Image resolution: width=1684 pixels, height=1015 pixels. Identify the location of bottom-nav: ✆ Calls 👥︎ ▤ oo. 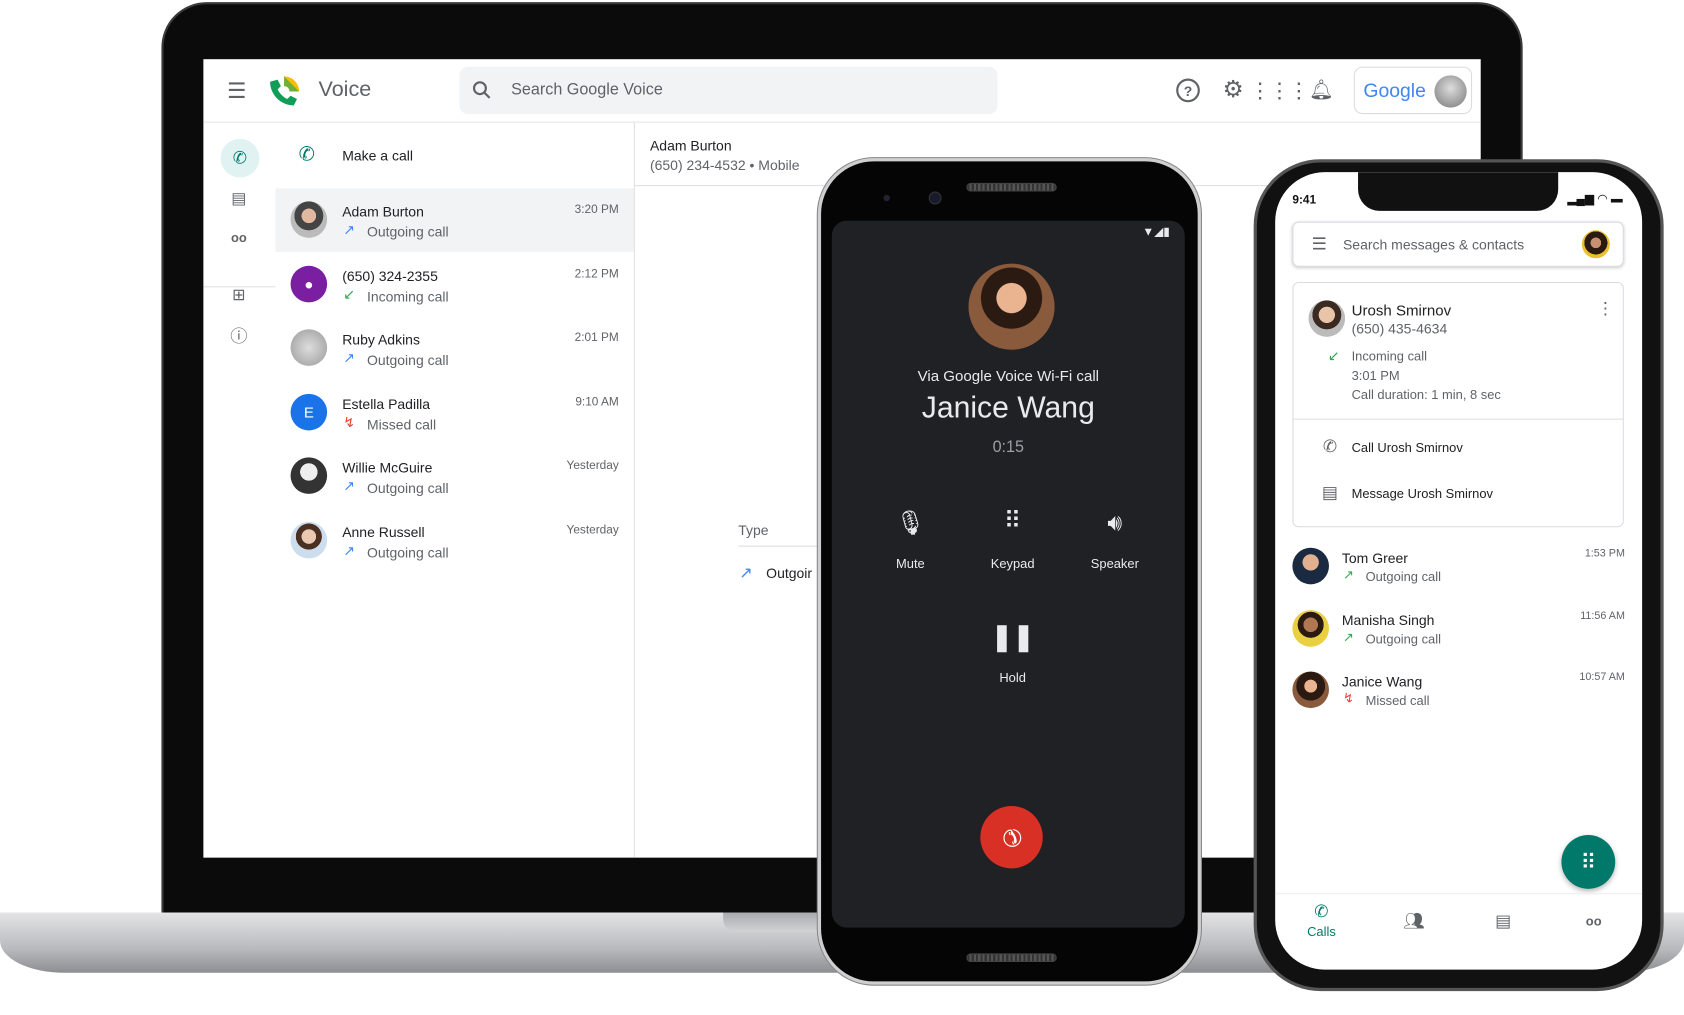
(1459, 931).